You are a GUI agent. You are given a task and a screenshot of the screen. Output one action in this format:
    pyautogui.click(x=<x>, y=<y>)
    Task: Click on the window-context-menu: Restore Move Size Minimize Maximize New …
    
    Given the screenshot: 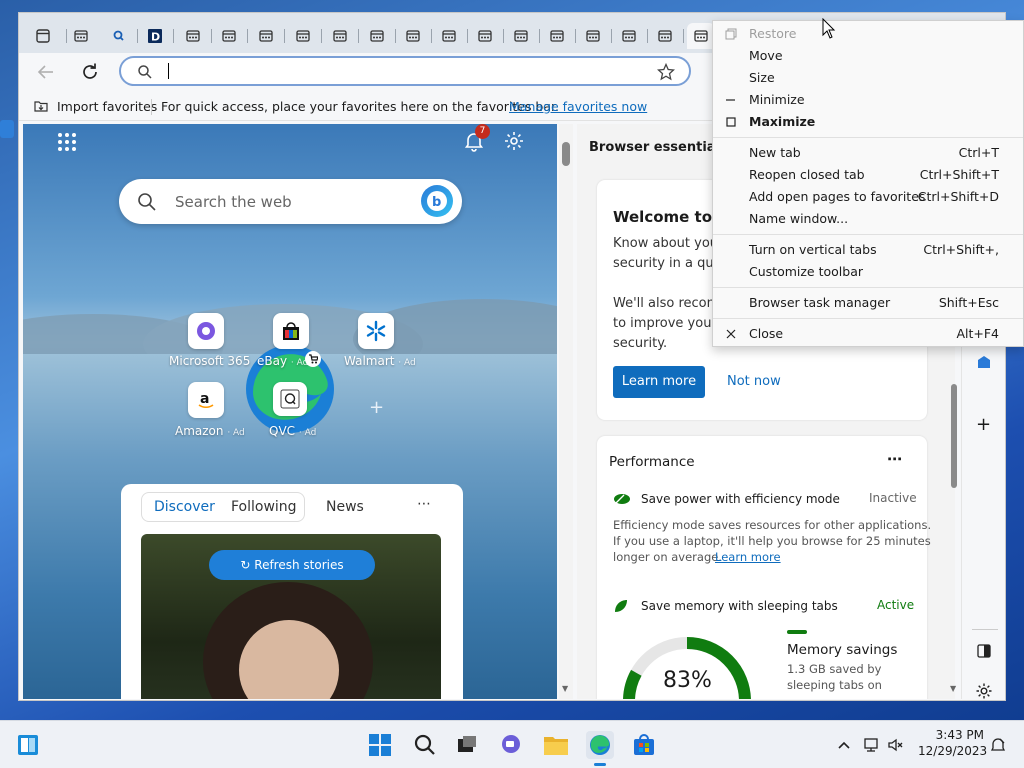 What is the action you would take?
    pyautogui.click(x=868, y=183)
    